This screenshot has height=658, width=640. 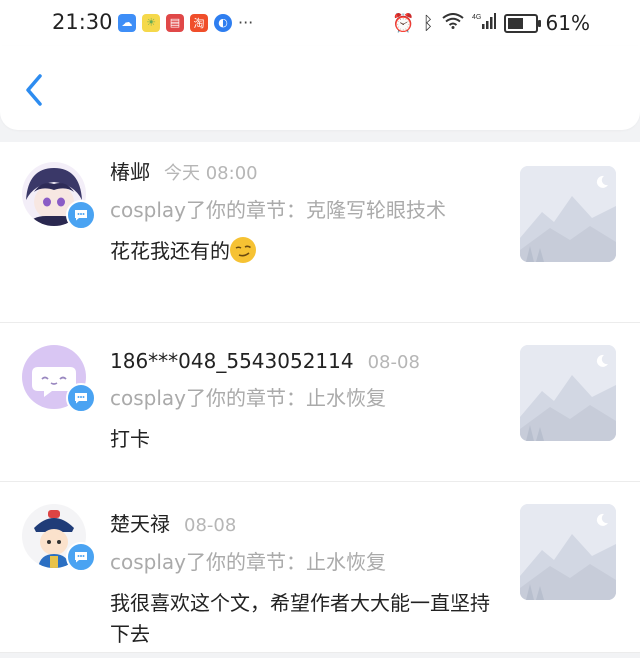 I want to click on browser-app-icon: ◐, so click(x=223, y=22).